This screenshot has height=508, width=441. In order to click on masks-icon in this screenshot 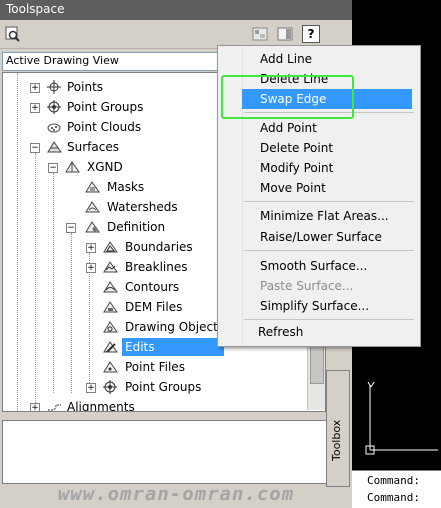, I will do `click(92, 187)`.